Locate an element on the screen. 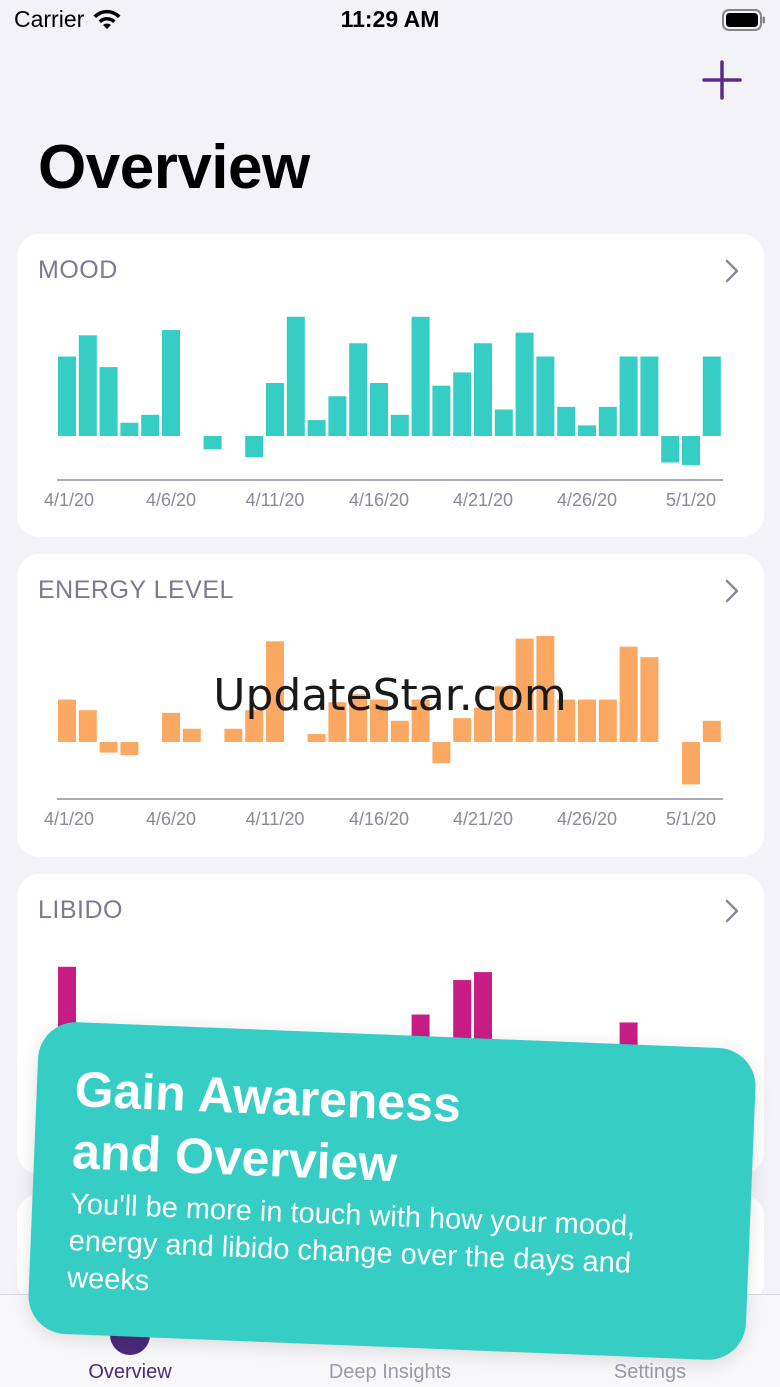 This screenshot has width=780, height=1387. status-time: 11:29 AM is located at coordinates (390, 19).